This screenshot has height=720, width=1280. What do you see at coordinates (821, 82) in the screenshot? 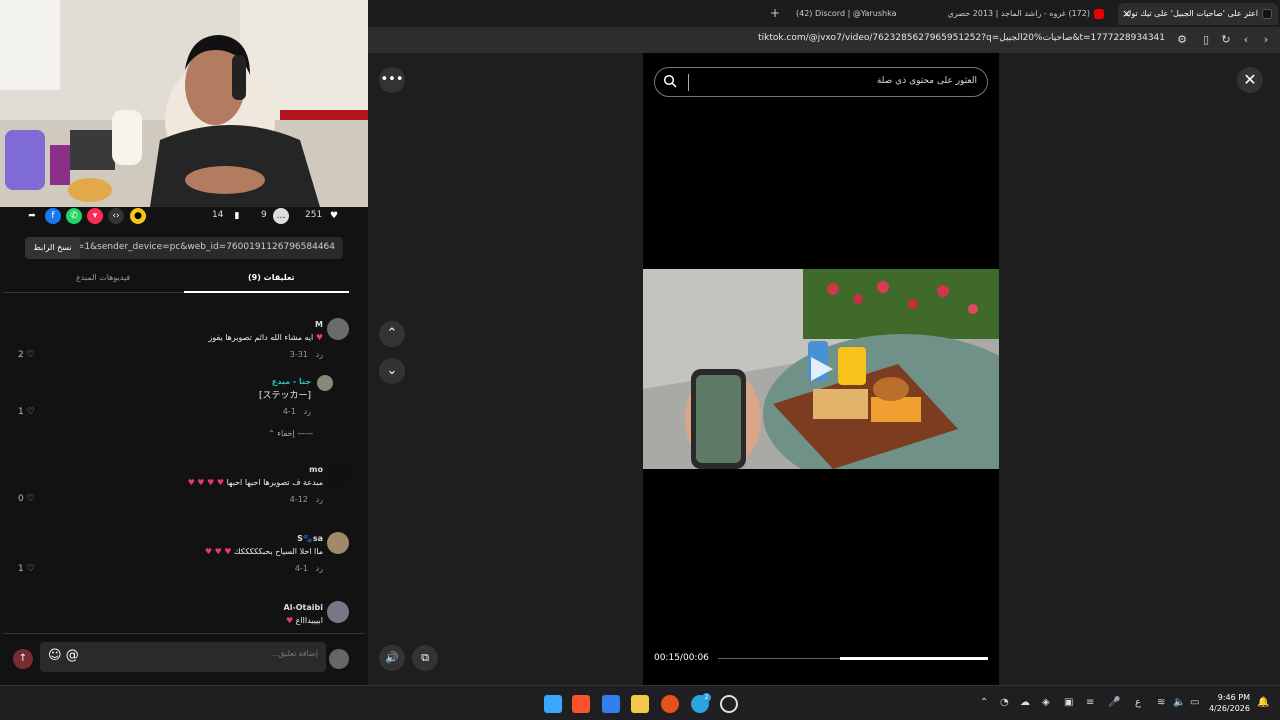
I see `related-search: العثور على محتوى ذي صلة` at bounding box center [821, 82].